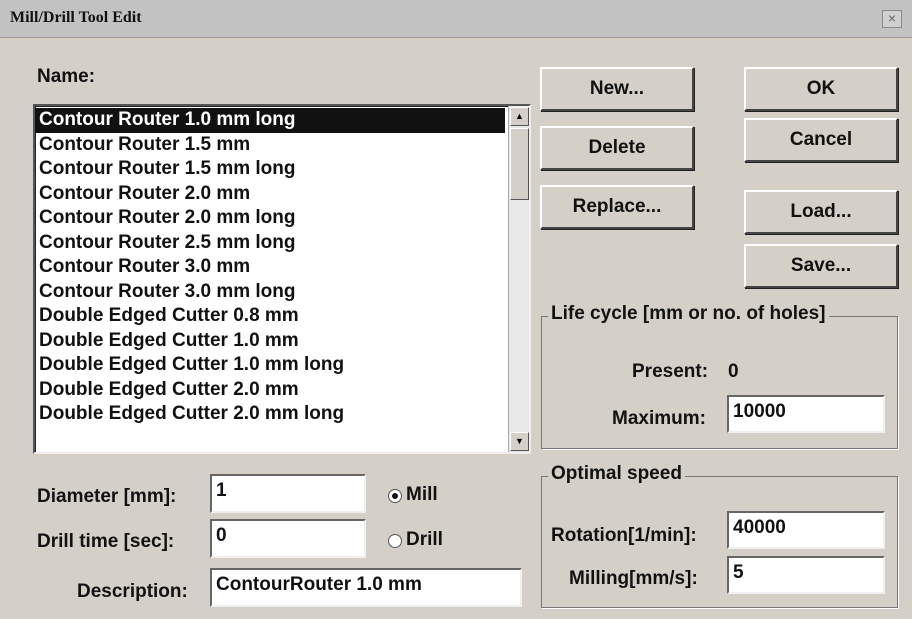  I want to click on title-bar: Mill/Drill Tool Edit ×, so click(456, 19).